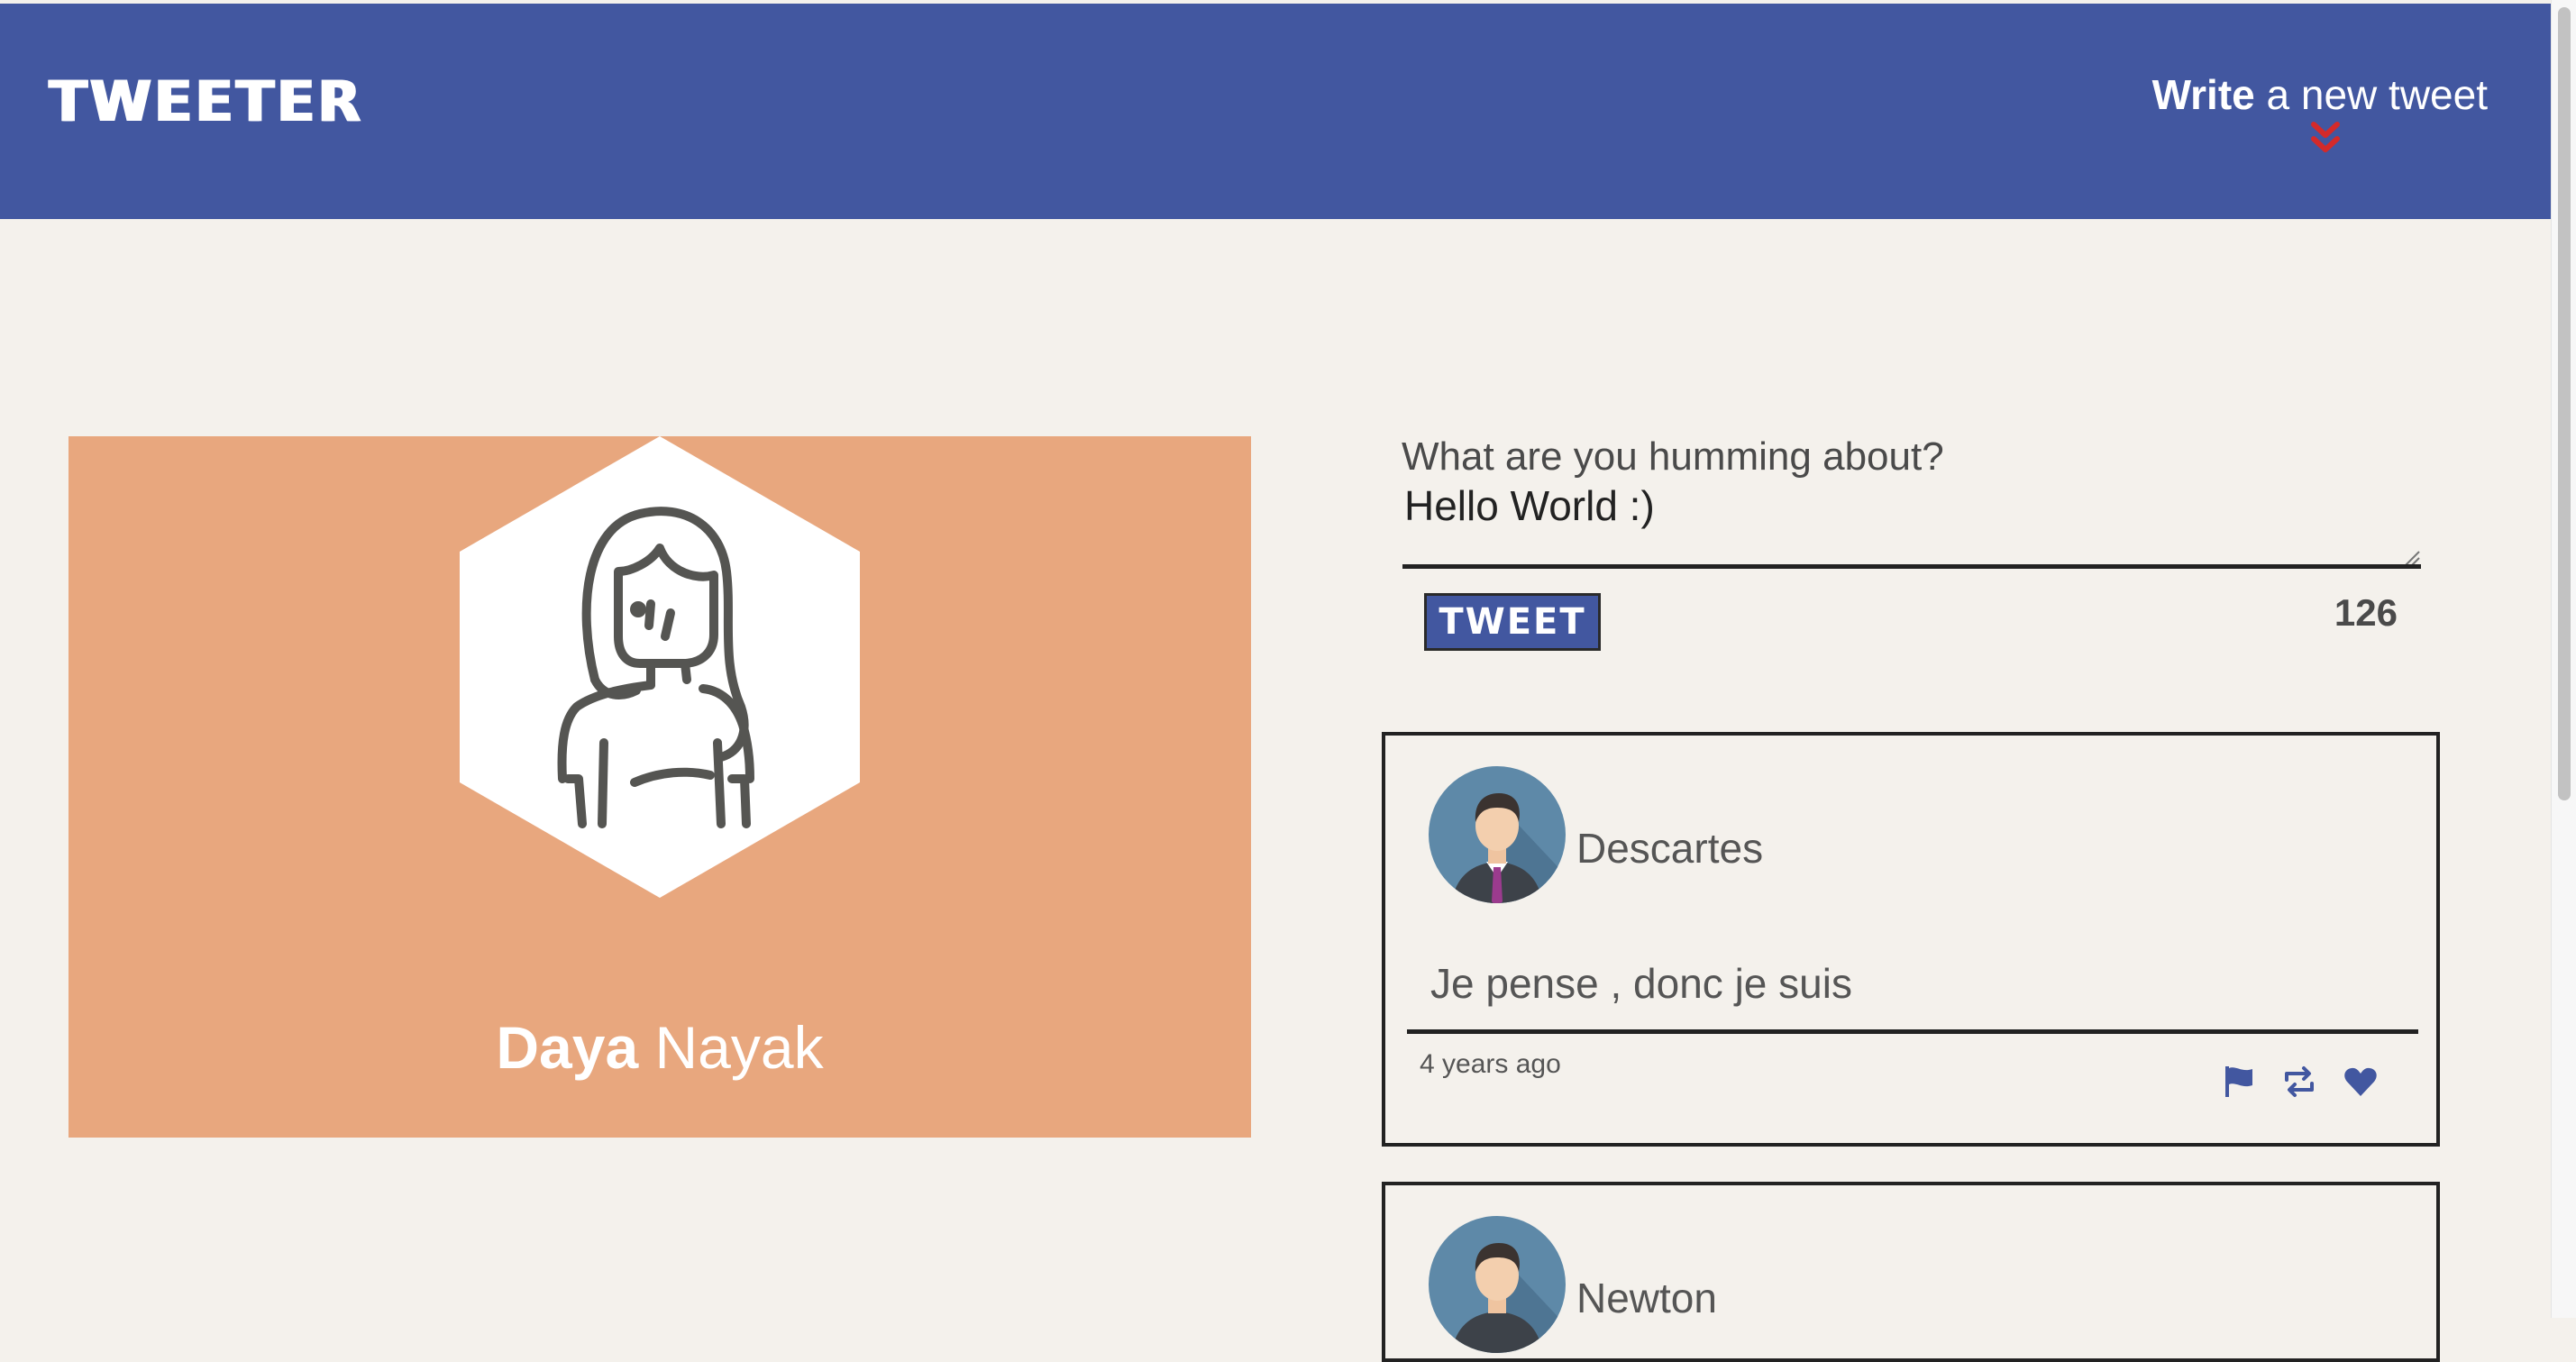 This screenshot has height=1362, width=2576. What do you see at coordinates (731, 1048) in the screenshot?
I see `profile-last-name: Nayak` at bounding box center [731, 1048].